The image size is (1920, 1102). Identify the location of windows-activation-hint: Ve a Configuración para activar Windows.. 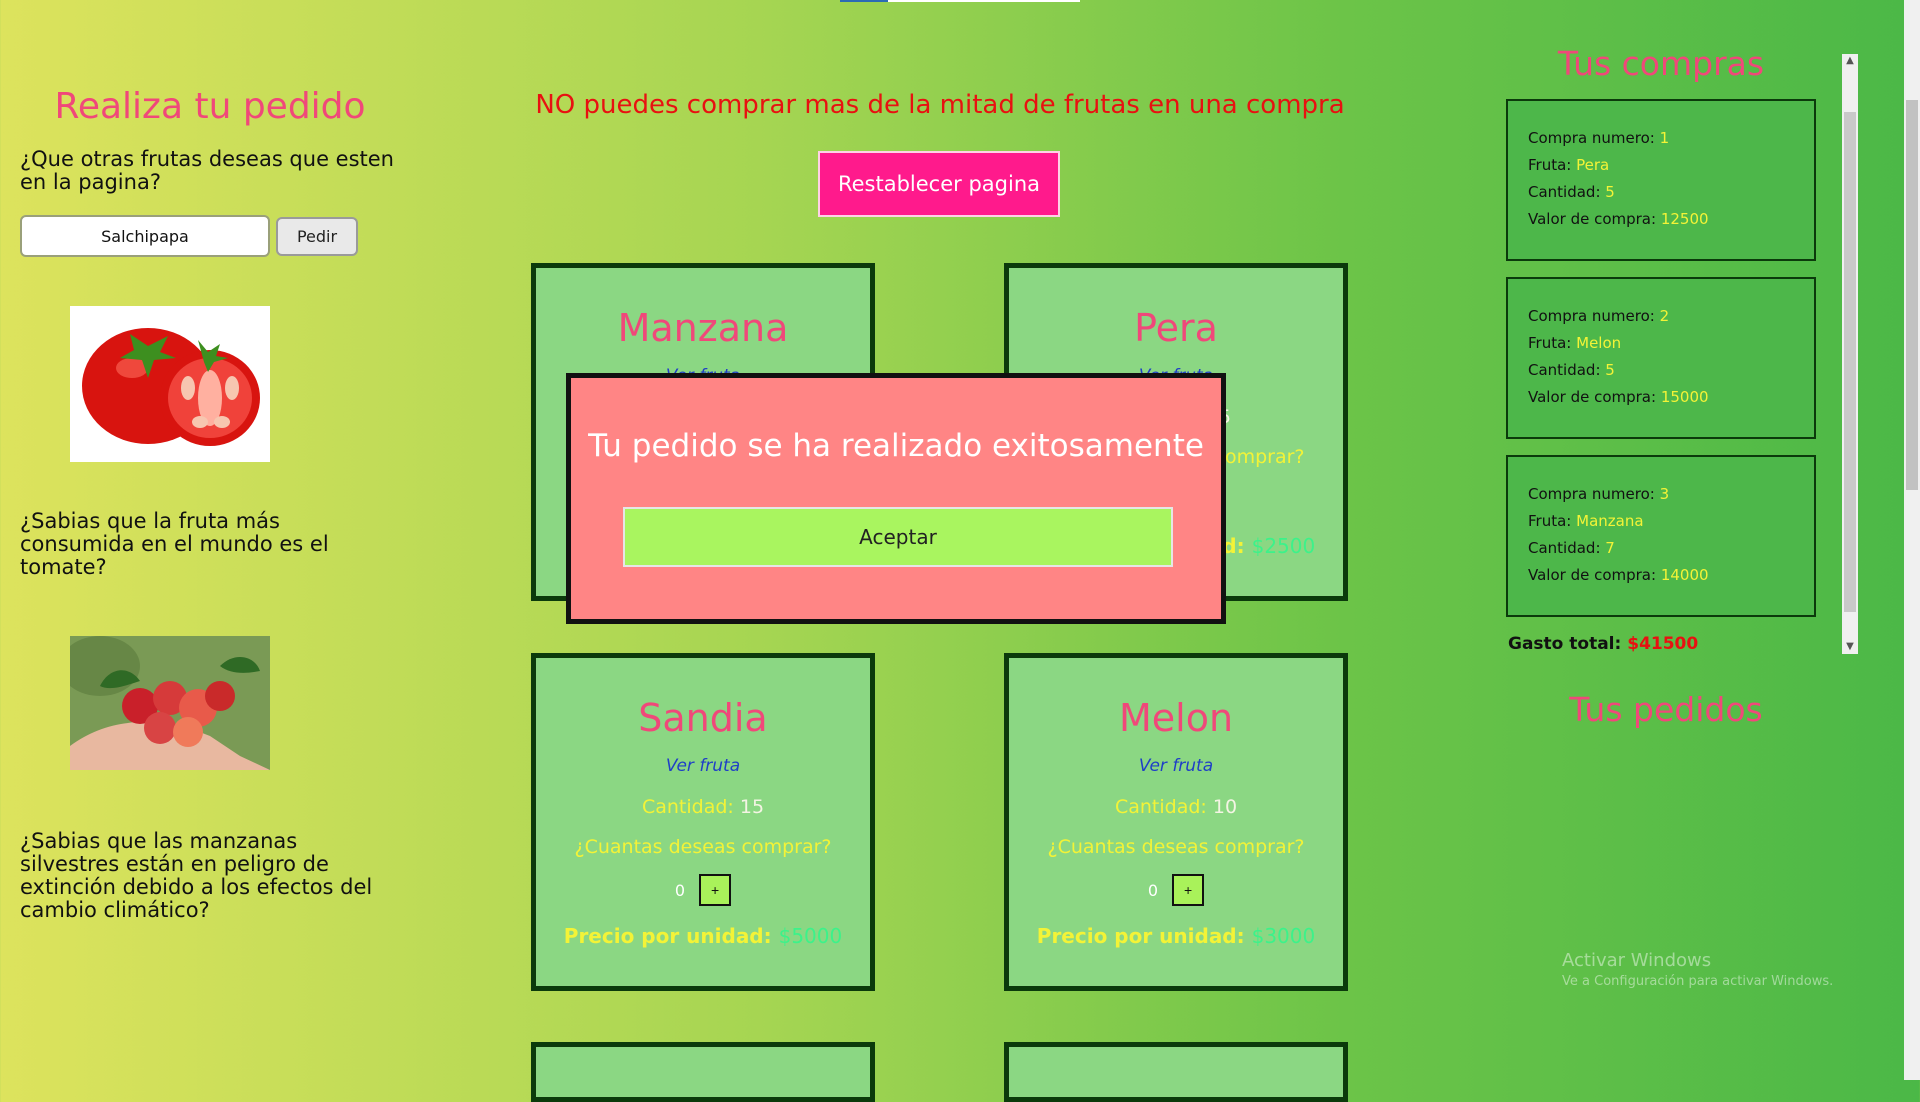
(1698, 981).